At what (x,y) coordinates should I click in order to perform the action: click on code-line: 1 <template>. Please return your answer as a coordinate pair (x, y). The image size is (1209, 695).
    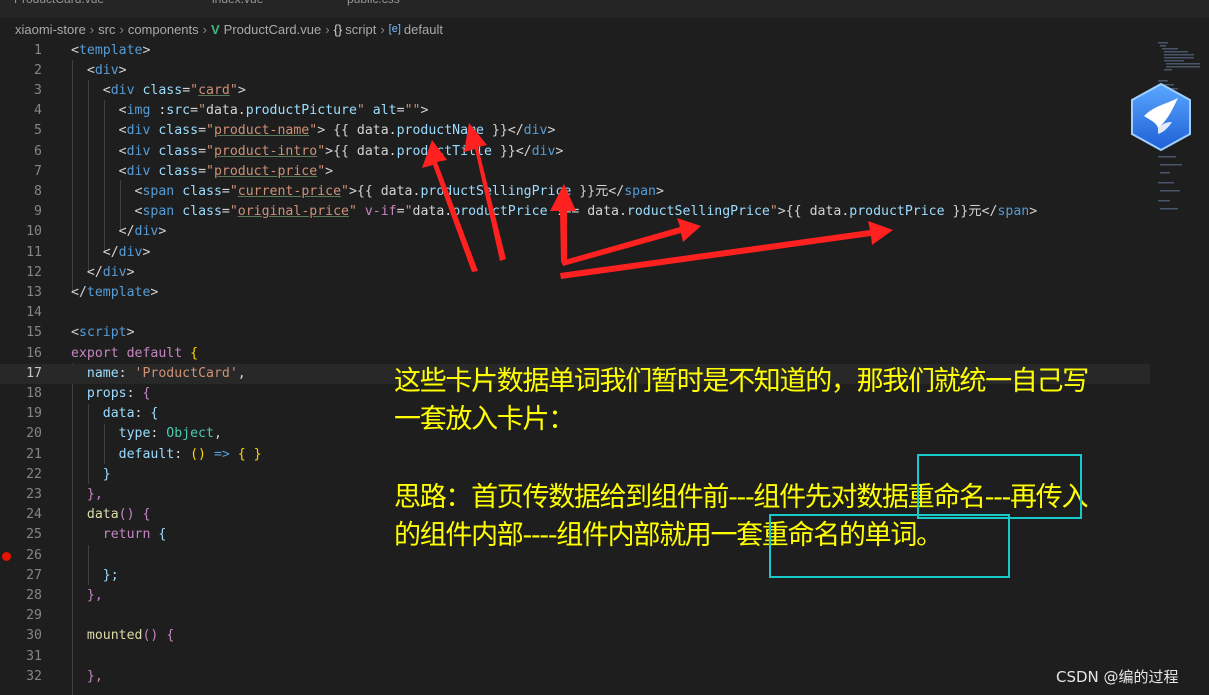
    Looking at the image, I should click on (575, 51).